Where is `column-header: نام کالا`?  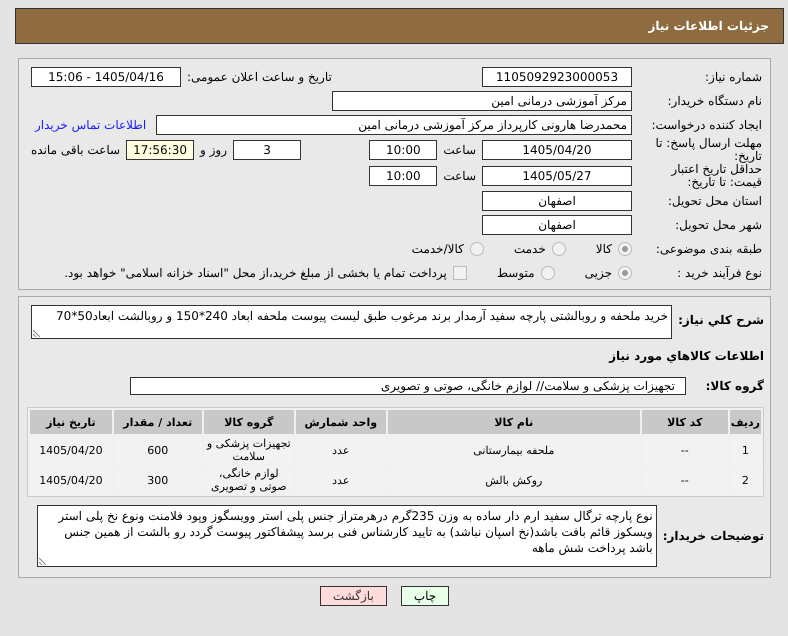 column-header: نام کالا is located at coordinates (514, 422).